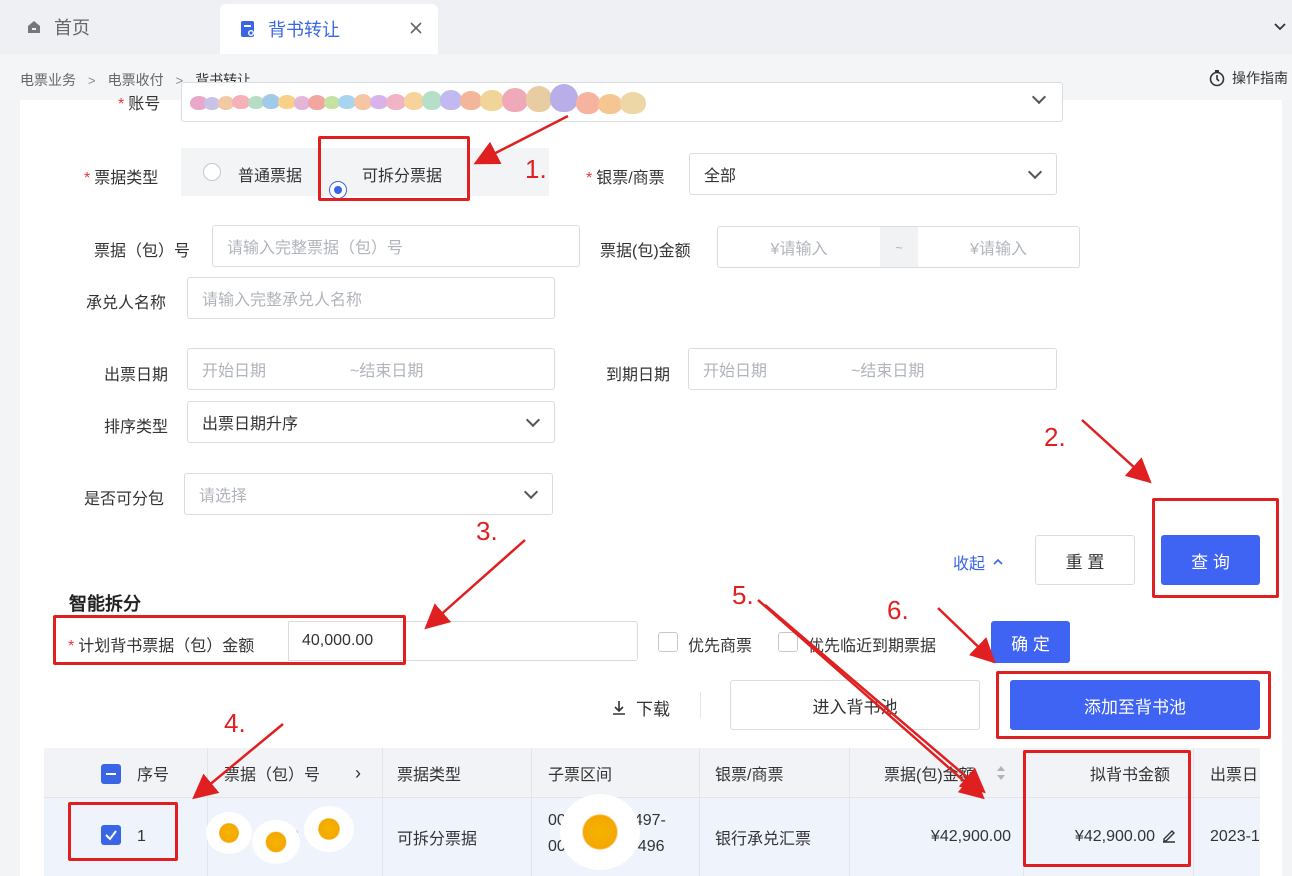 This screenshot has height=876, width=1292. Describe the element at coordinates (429, 775) in the screenshot. I see `col-header-bill-type: 票据类型` at that location.